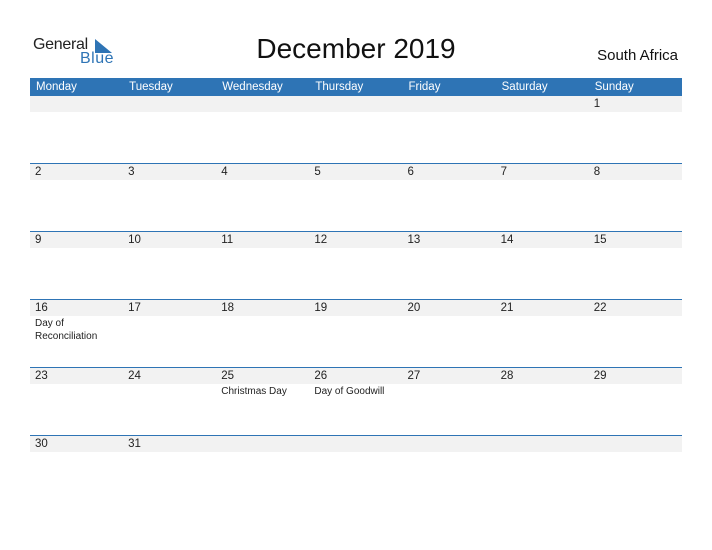  What do you see at coordinates (600, 308) in the screenshot?
I see `day-number: 22` at bounding box center [600, 308].